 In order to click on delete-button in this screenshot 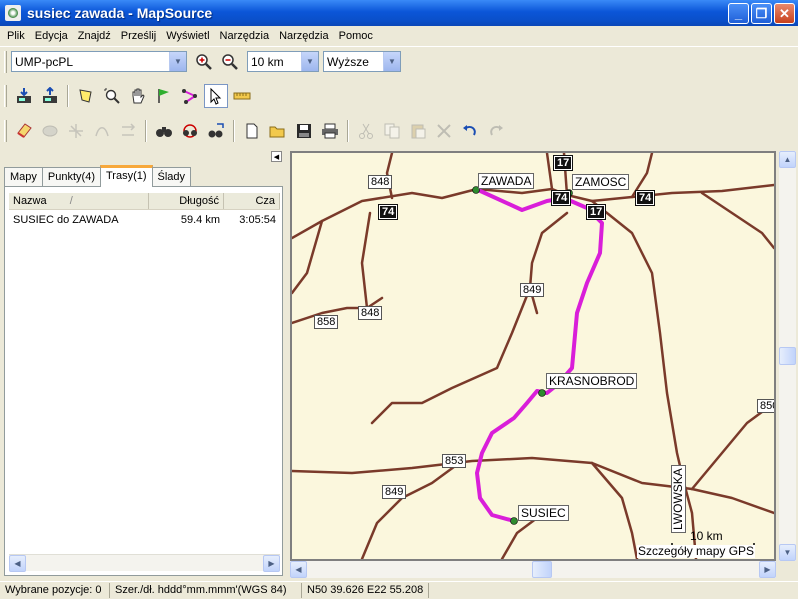, I will do `click(444, 131)`.